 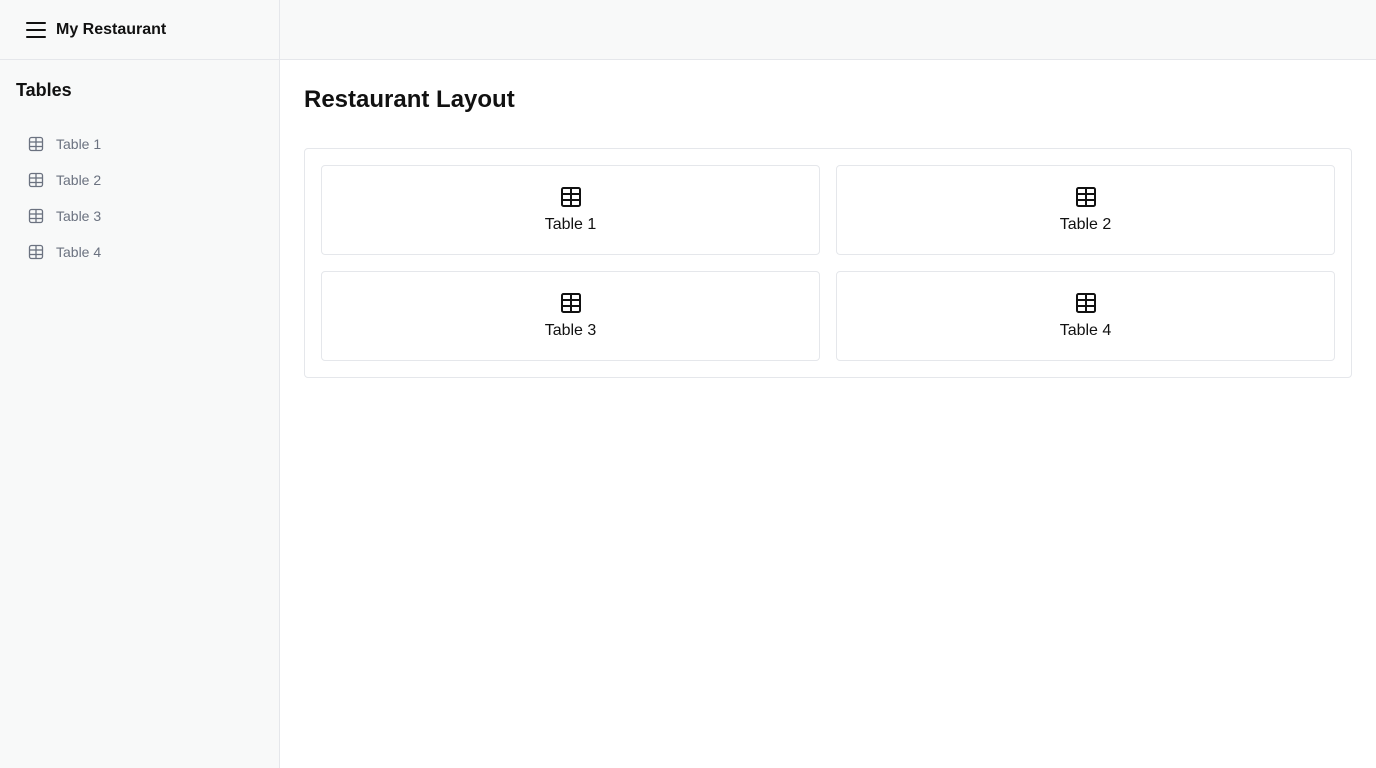 I want to click on sidebar-section-title: Tables, so click(x=44, y=90).